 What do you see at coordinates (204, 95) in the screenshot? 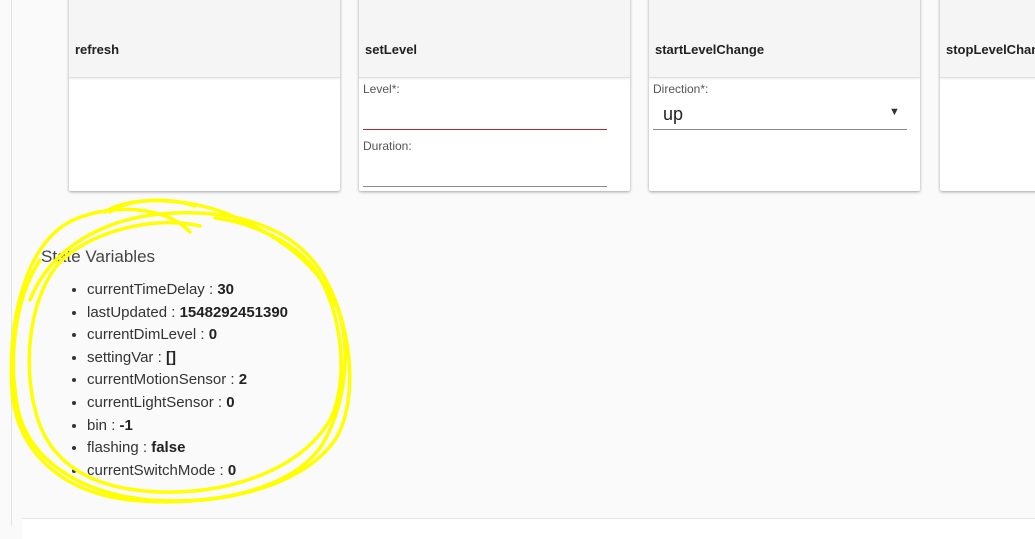
I see `command-card-refresh: refresh` at bounding box center [204, 95].